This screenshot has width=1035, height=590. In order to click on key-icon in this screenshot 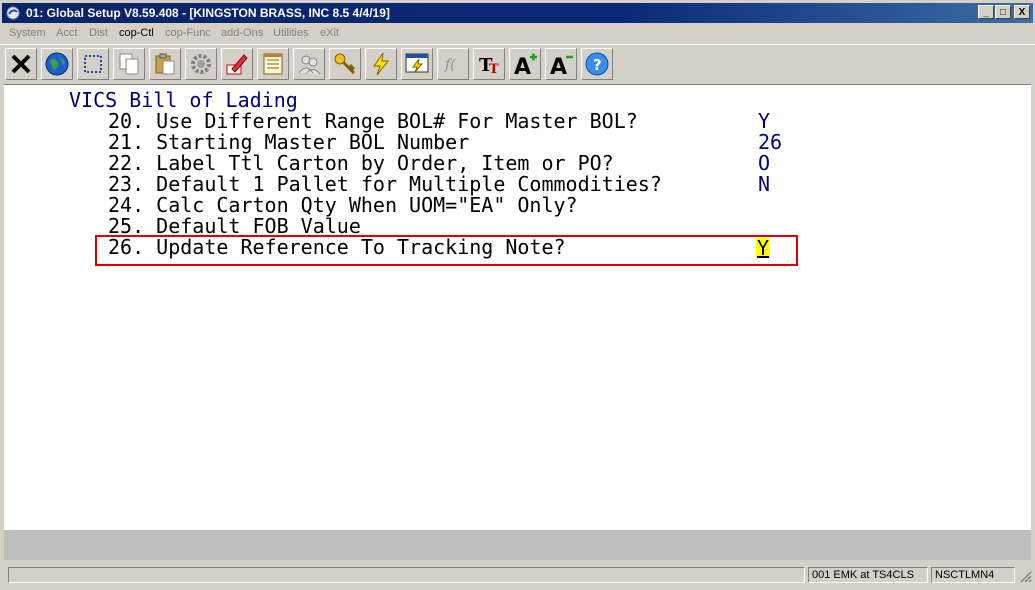, I will do `click(345, 64)`.